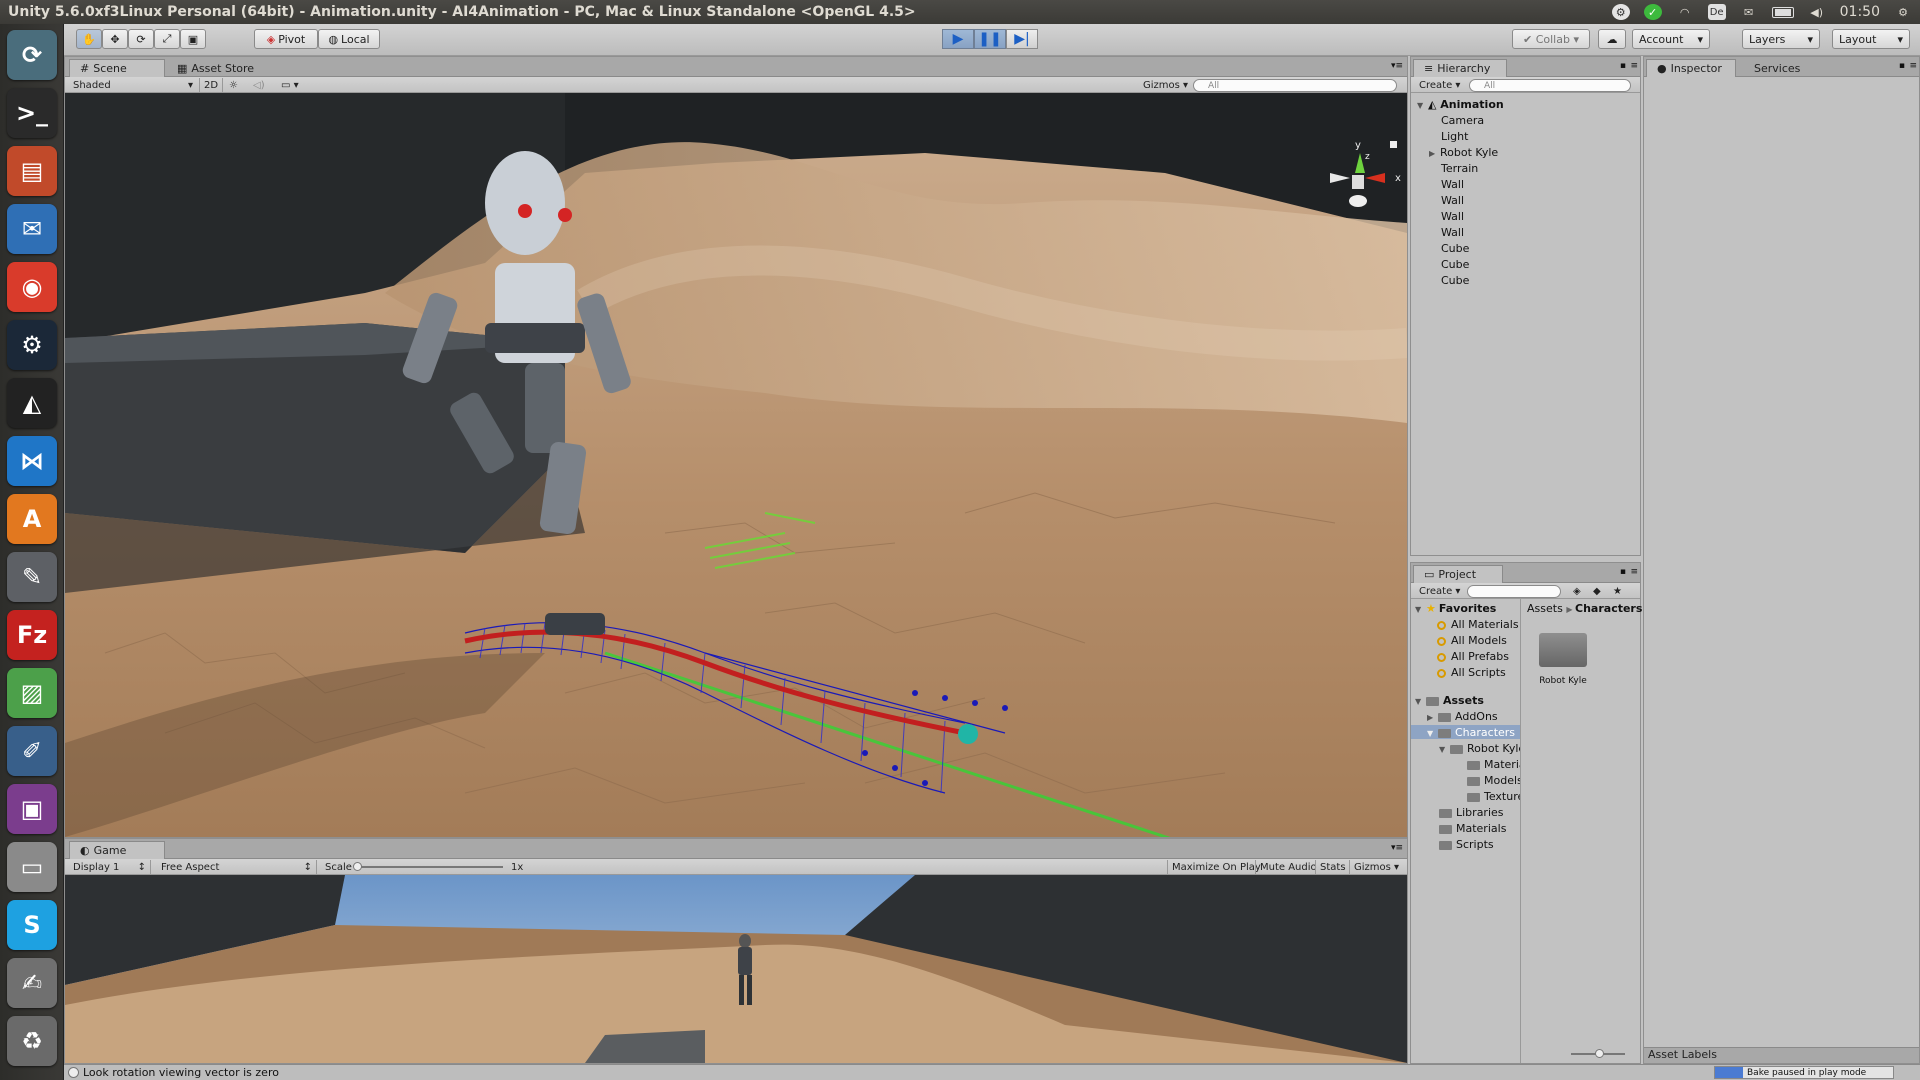  What do you see at coordinates (1332, 867) in the screenshot?
I see `stats-toggle: Stats` at bounding box center [1332, 867].